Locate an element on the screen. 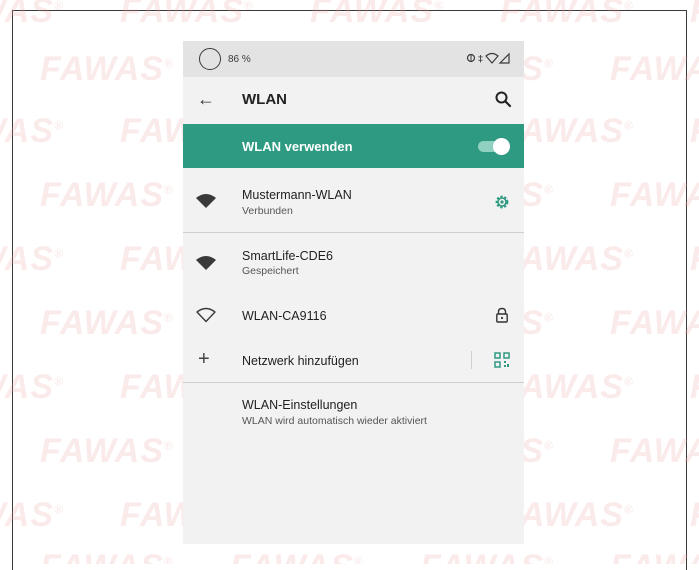  signal-wifi-icons: ‡ is located at coordinates (488, 58).